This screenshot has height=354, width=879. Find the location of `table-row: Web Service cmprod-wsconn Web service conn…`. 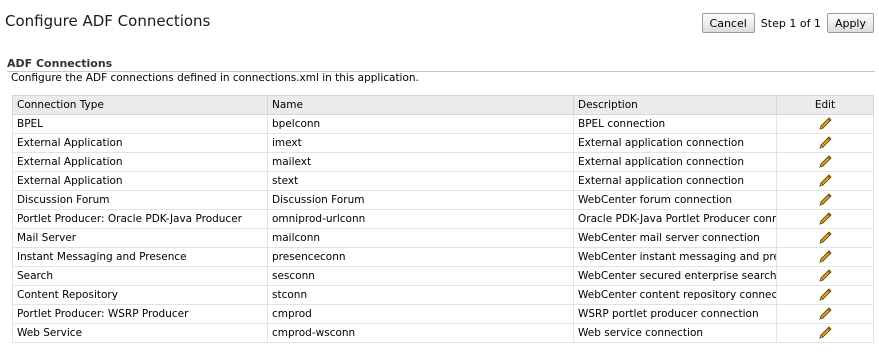

table-row: Web Service cmprod-wsconn Web service conn… is located at coordinates (443, 333).